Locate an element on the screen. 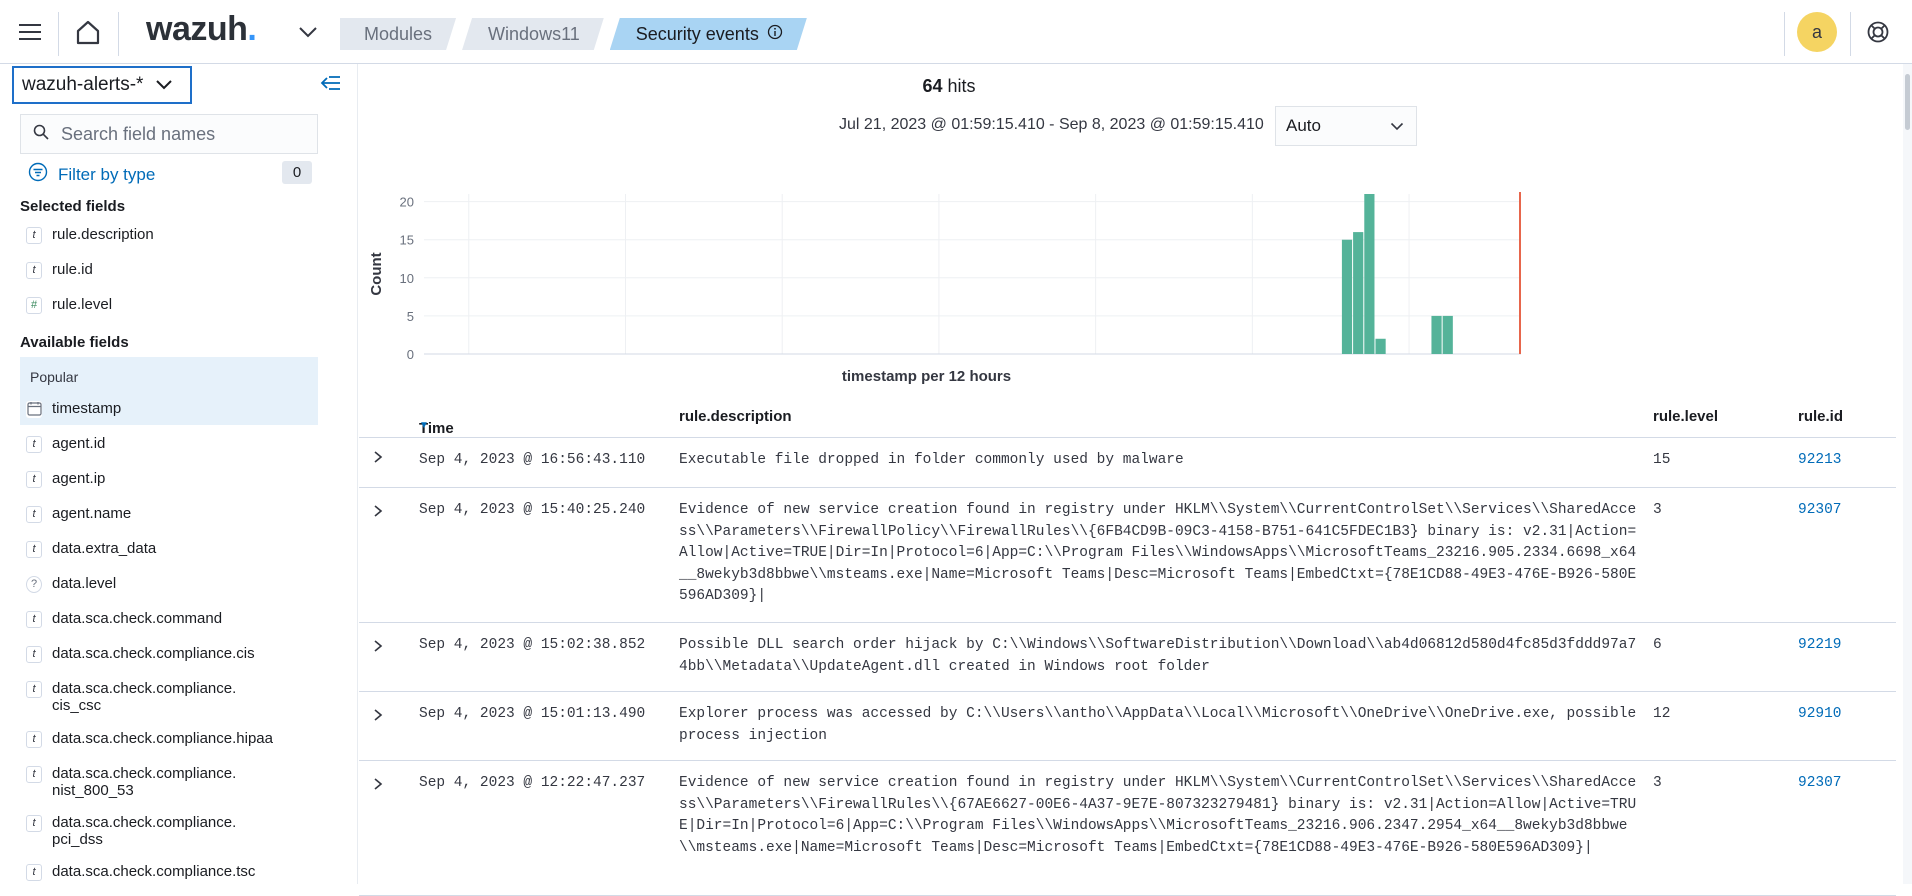 Image resolution: width=1912 pixels, height=896 pixels. search-field-names-input is located at coordinates (181, 134).